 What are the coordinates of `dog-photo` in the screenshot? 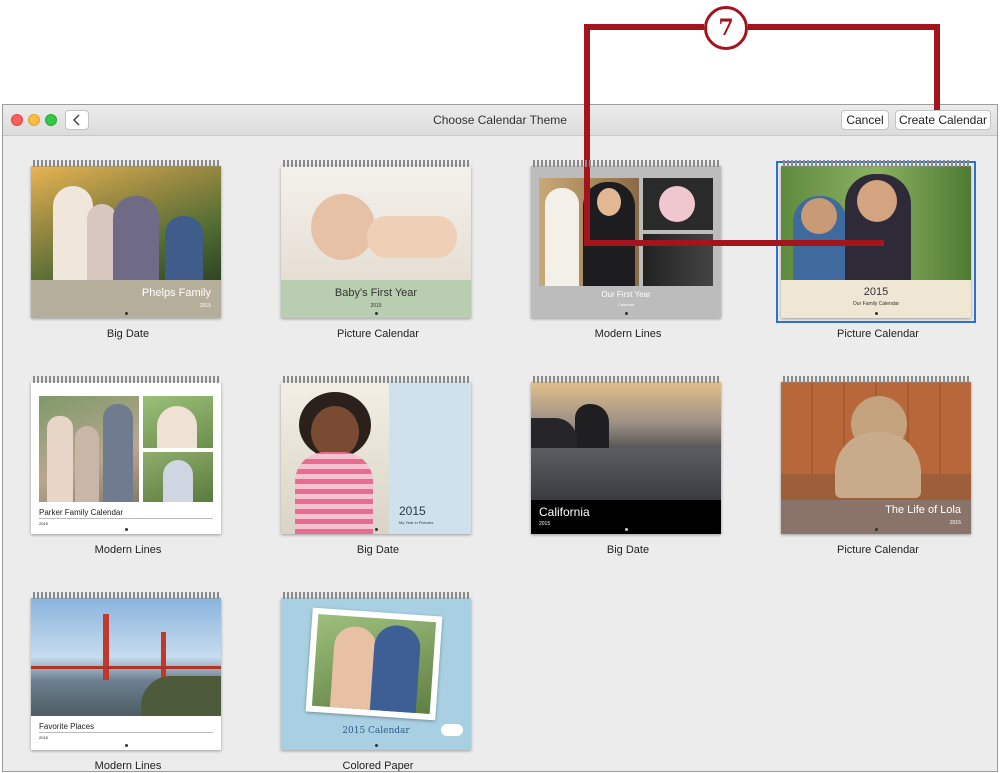 It's located at (876, 441).